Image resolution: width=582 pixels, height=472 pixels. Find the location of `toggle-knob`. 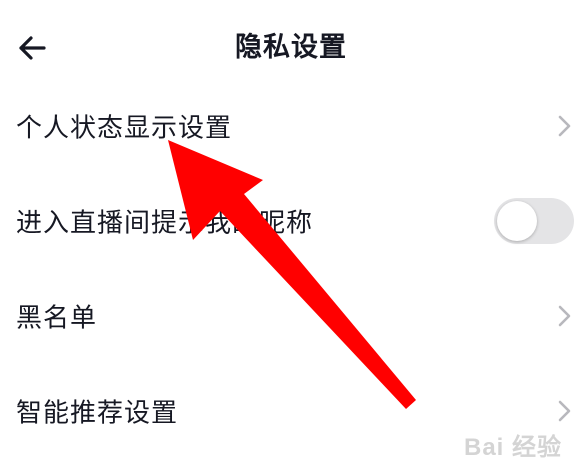

toggle-knob is located at coordinates (517, 220).